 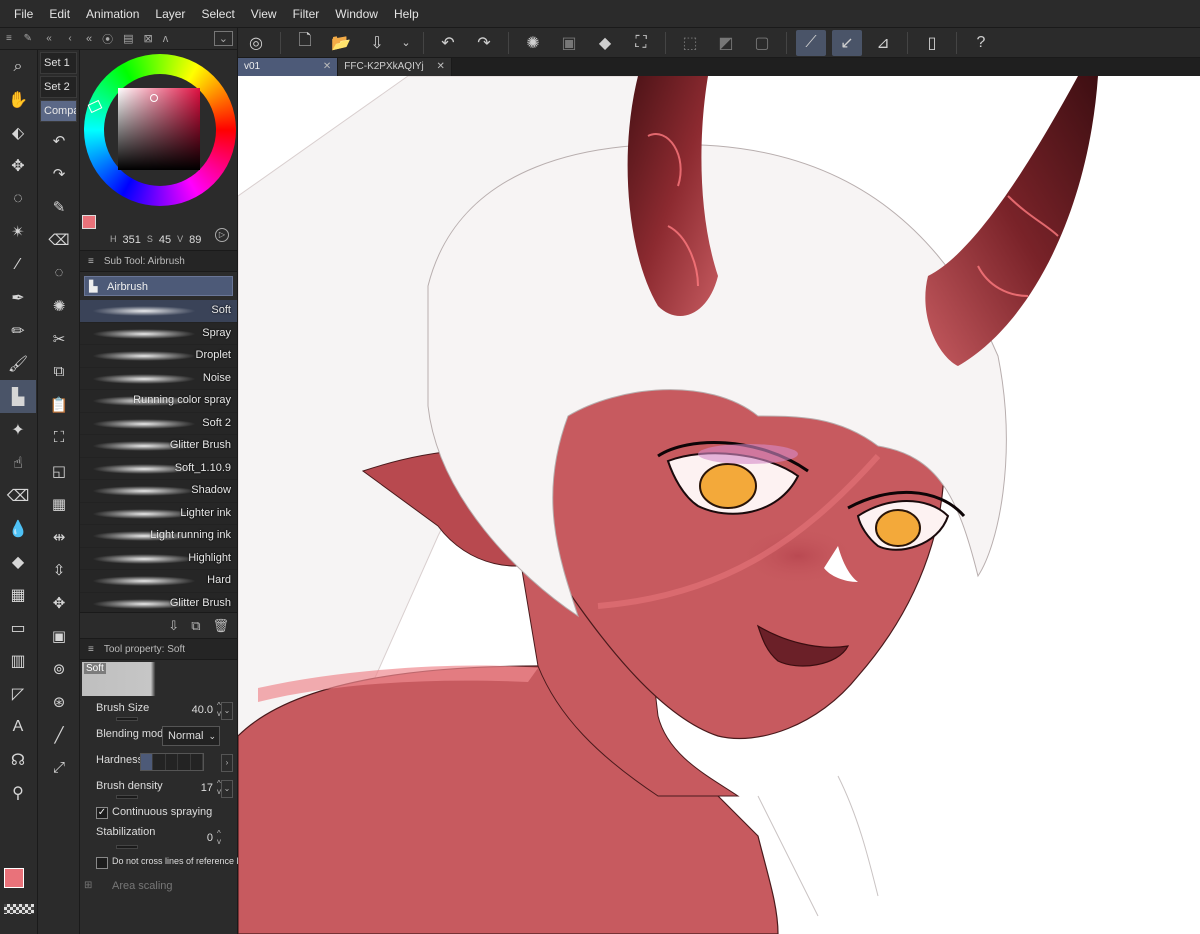 I want to click on text-icon: A, so click(x=18, y=726).